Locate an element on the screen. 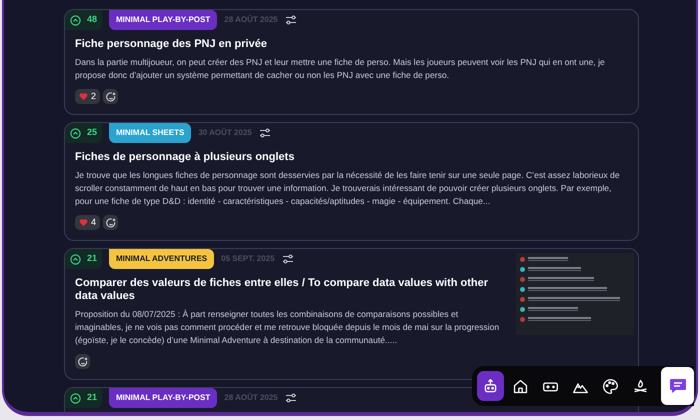 Image resolution: width=700 pixels, height=420 pixels. home-icon is located at coordinates (520, 386).